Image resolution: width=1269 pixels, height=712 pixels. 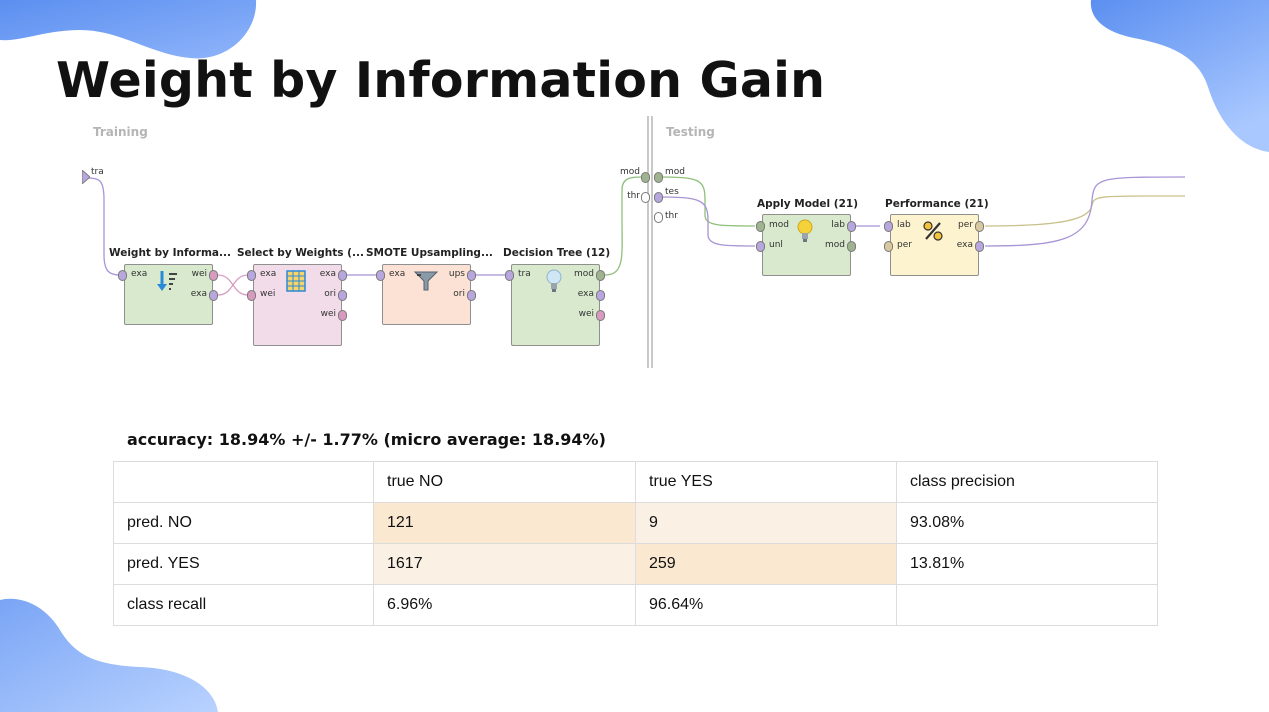 I want to click on port-label: unl, so click(x=776, y=245).